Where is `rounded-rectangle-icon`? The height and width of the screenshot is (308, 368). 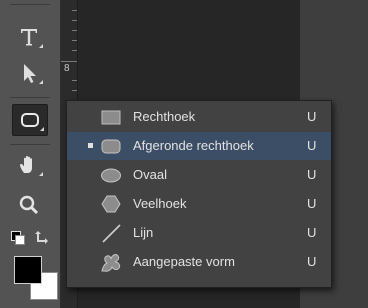
rounded-rectangle-icon is located at coordinates (111, 146).